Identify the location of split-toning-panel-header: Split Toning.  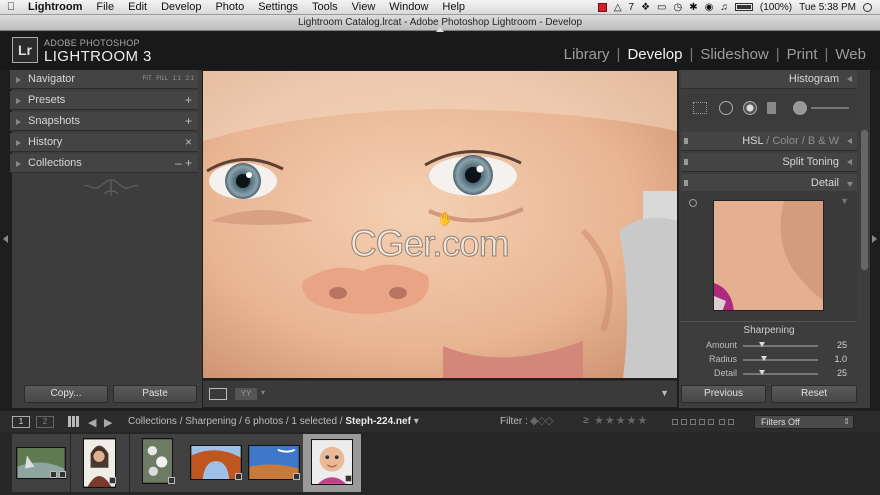
(769, 162).